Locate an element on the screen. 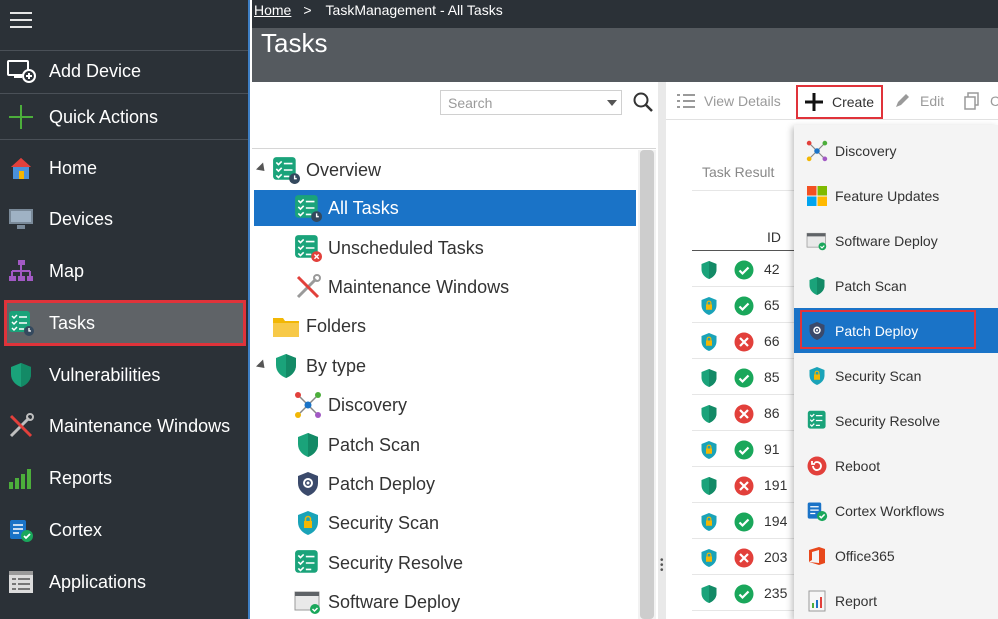 The width and height of the screenshot is (998, 619). table-row: 203 is located at coordinates (744, 557).